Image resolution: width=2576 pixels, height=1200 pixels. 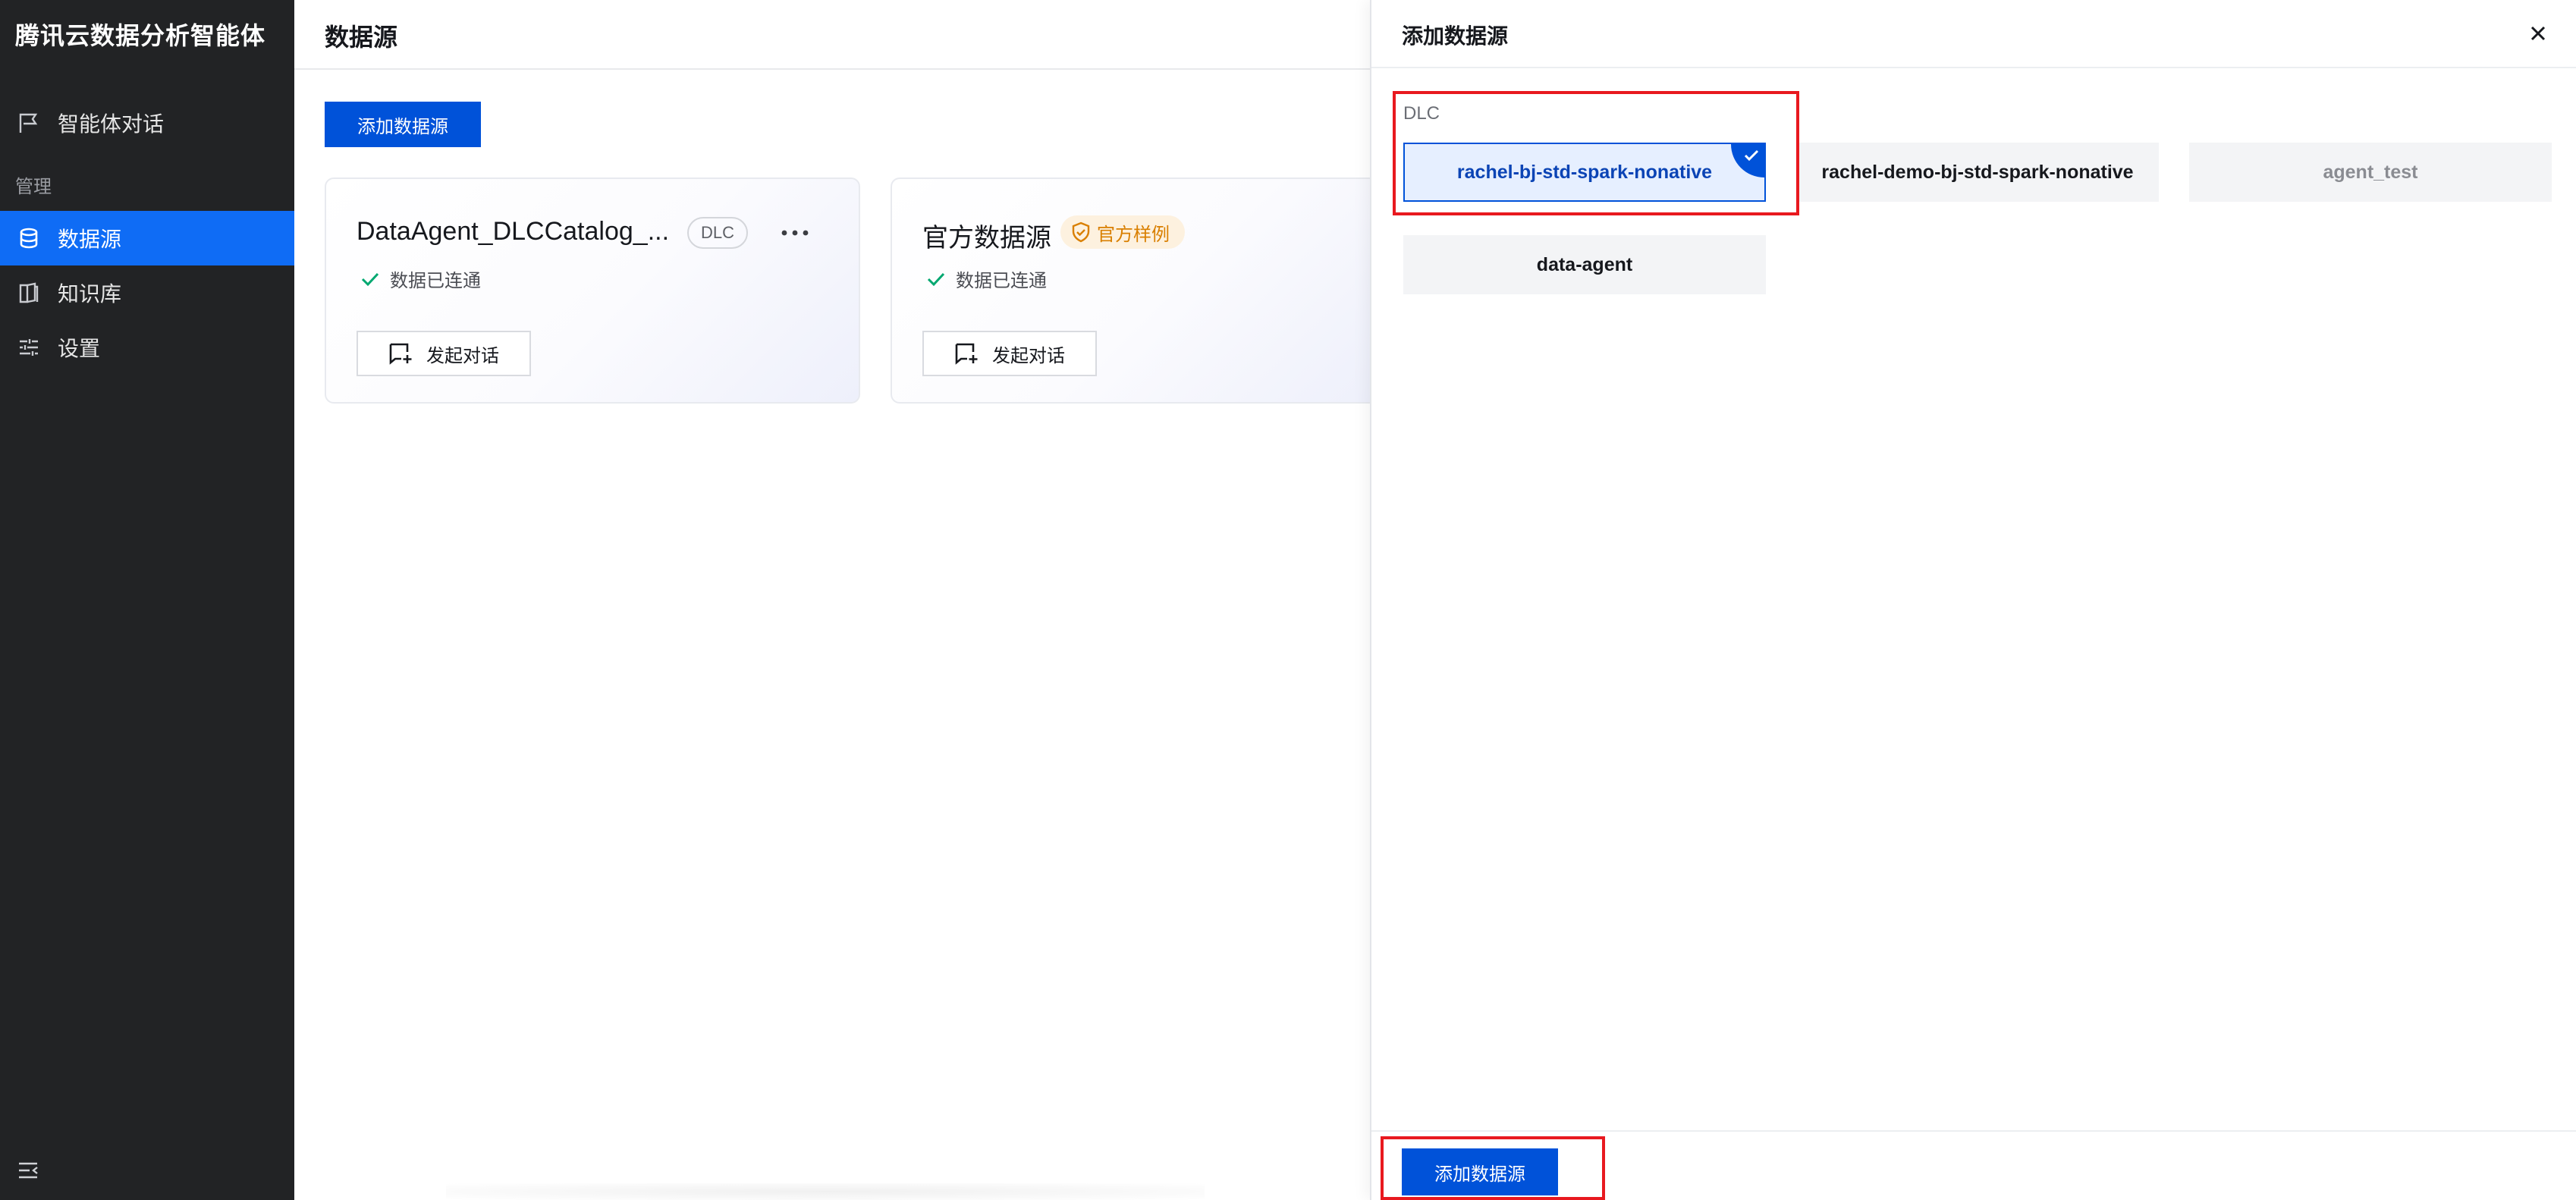 What do you see at coordinates (592, 290) in the screenshot?
I see `datasource-card: DataAgent_DLCCatalog_... DLC 数据已连通 发起对话` at bounding box center [592, 290].